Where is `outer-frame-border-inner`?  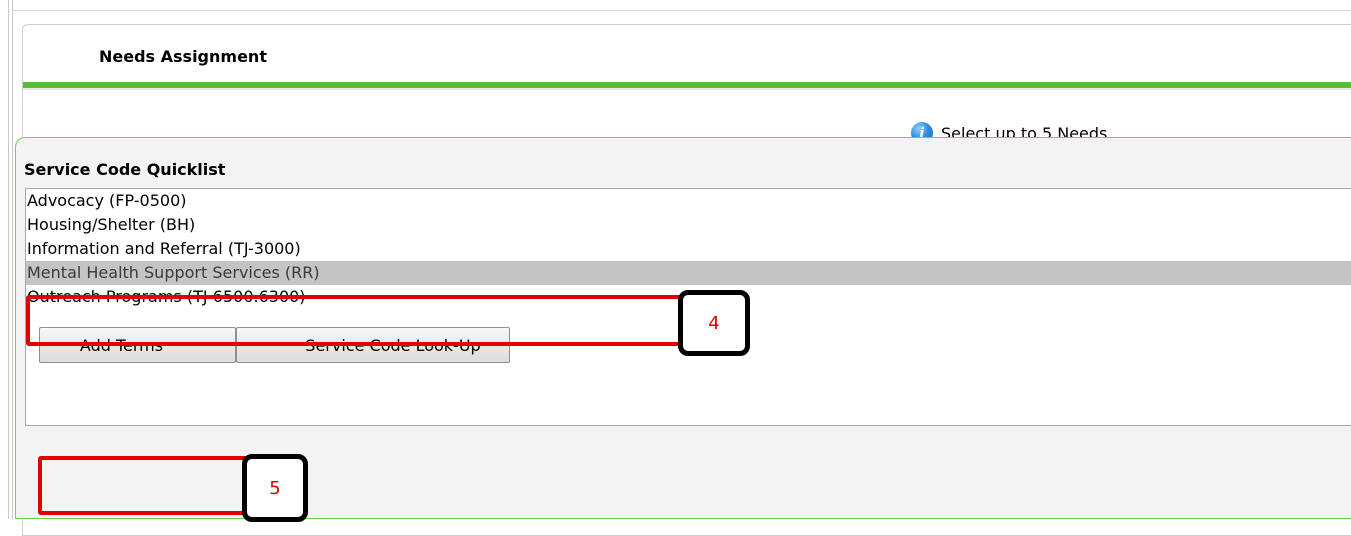 outer-frame-border-inner is located at coordinates (12, 259).